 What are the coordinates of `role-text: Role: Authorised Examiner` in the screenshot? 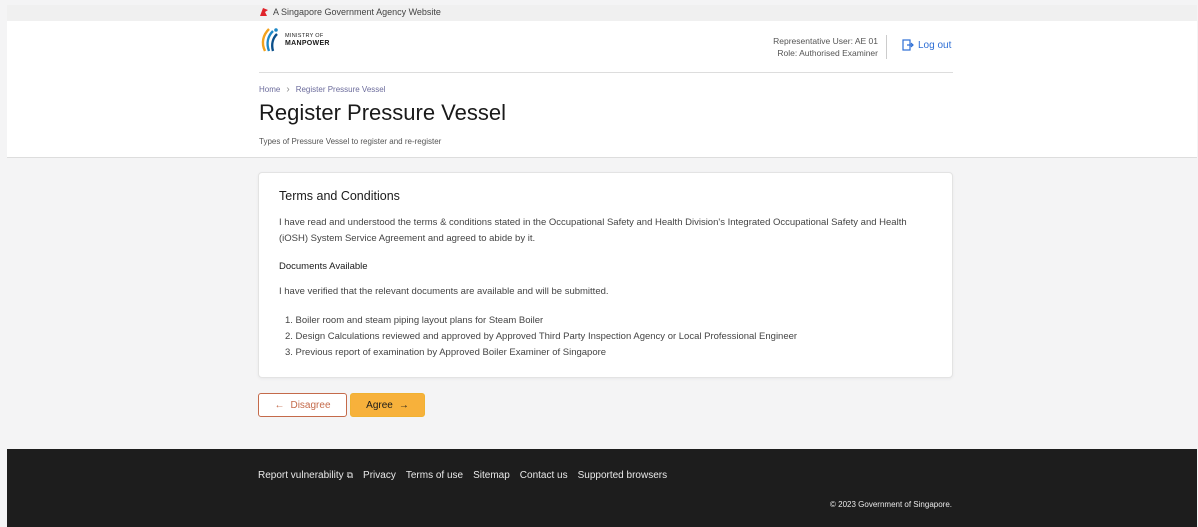 It's located at (827, 53).